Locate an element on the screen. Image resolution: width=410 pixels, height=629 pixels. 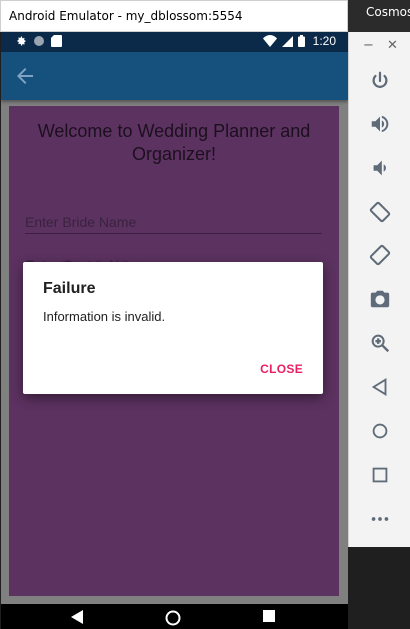
dialog-title: Failure is located at coordinates (69, 288).